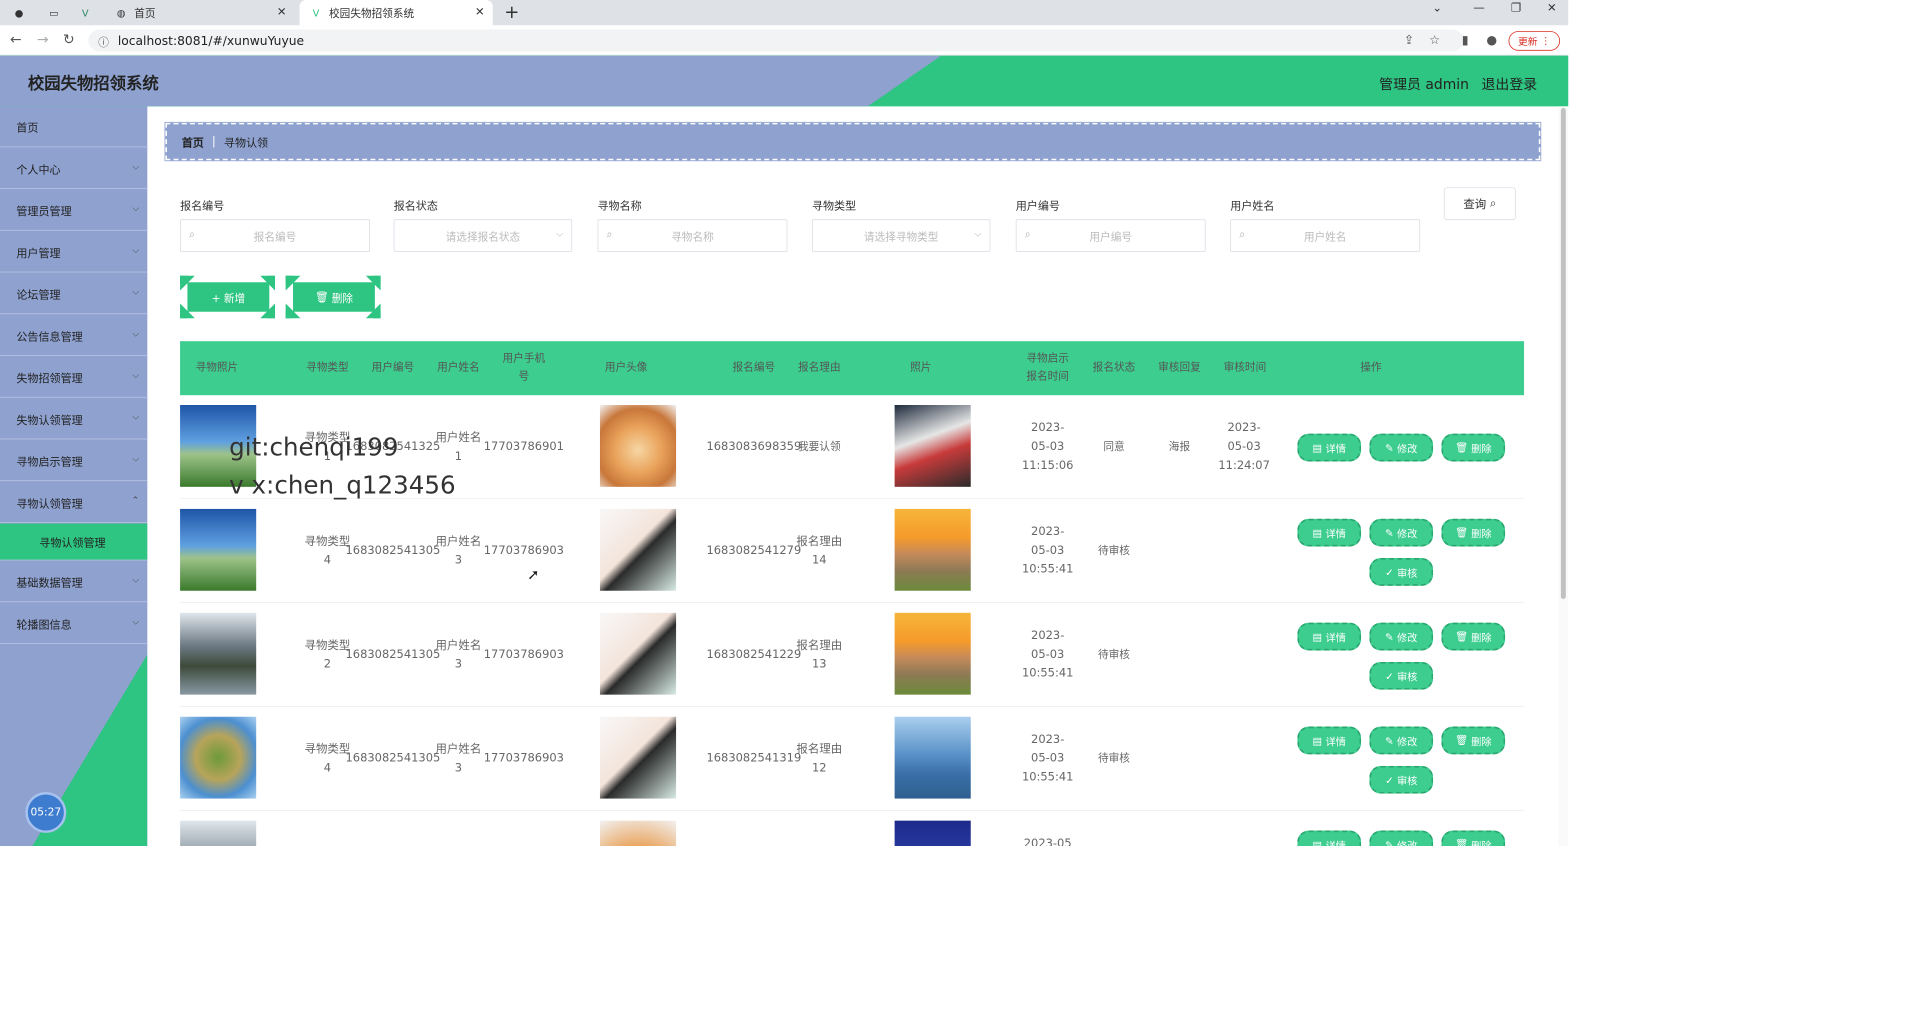 The image size is (1916, 1034). I want to click on add-button: + 新增, so click(228, 297).